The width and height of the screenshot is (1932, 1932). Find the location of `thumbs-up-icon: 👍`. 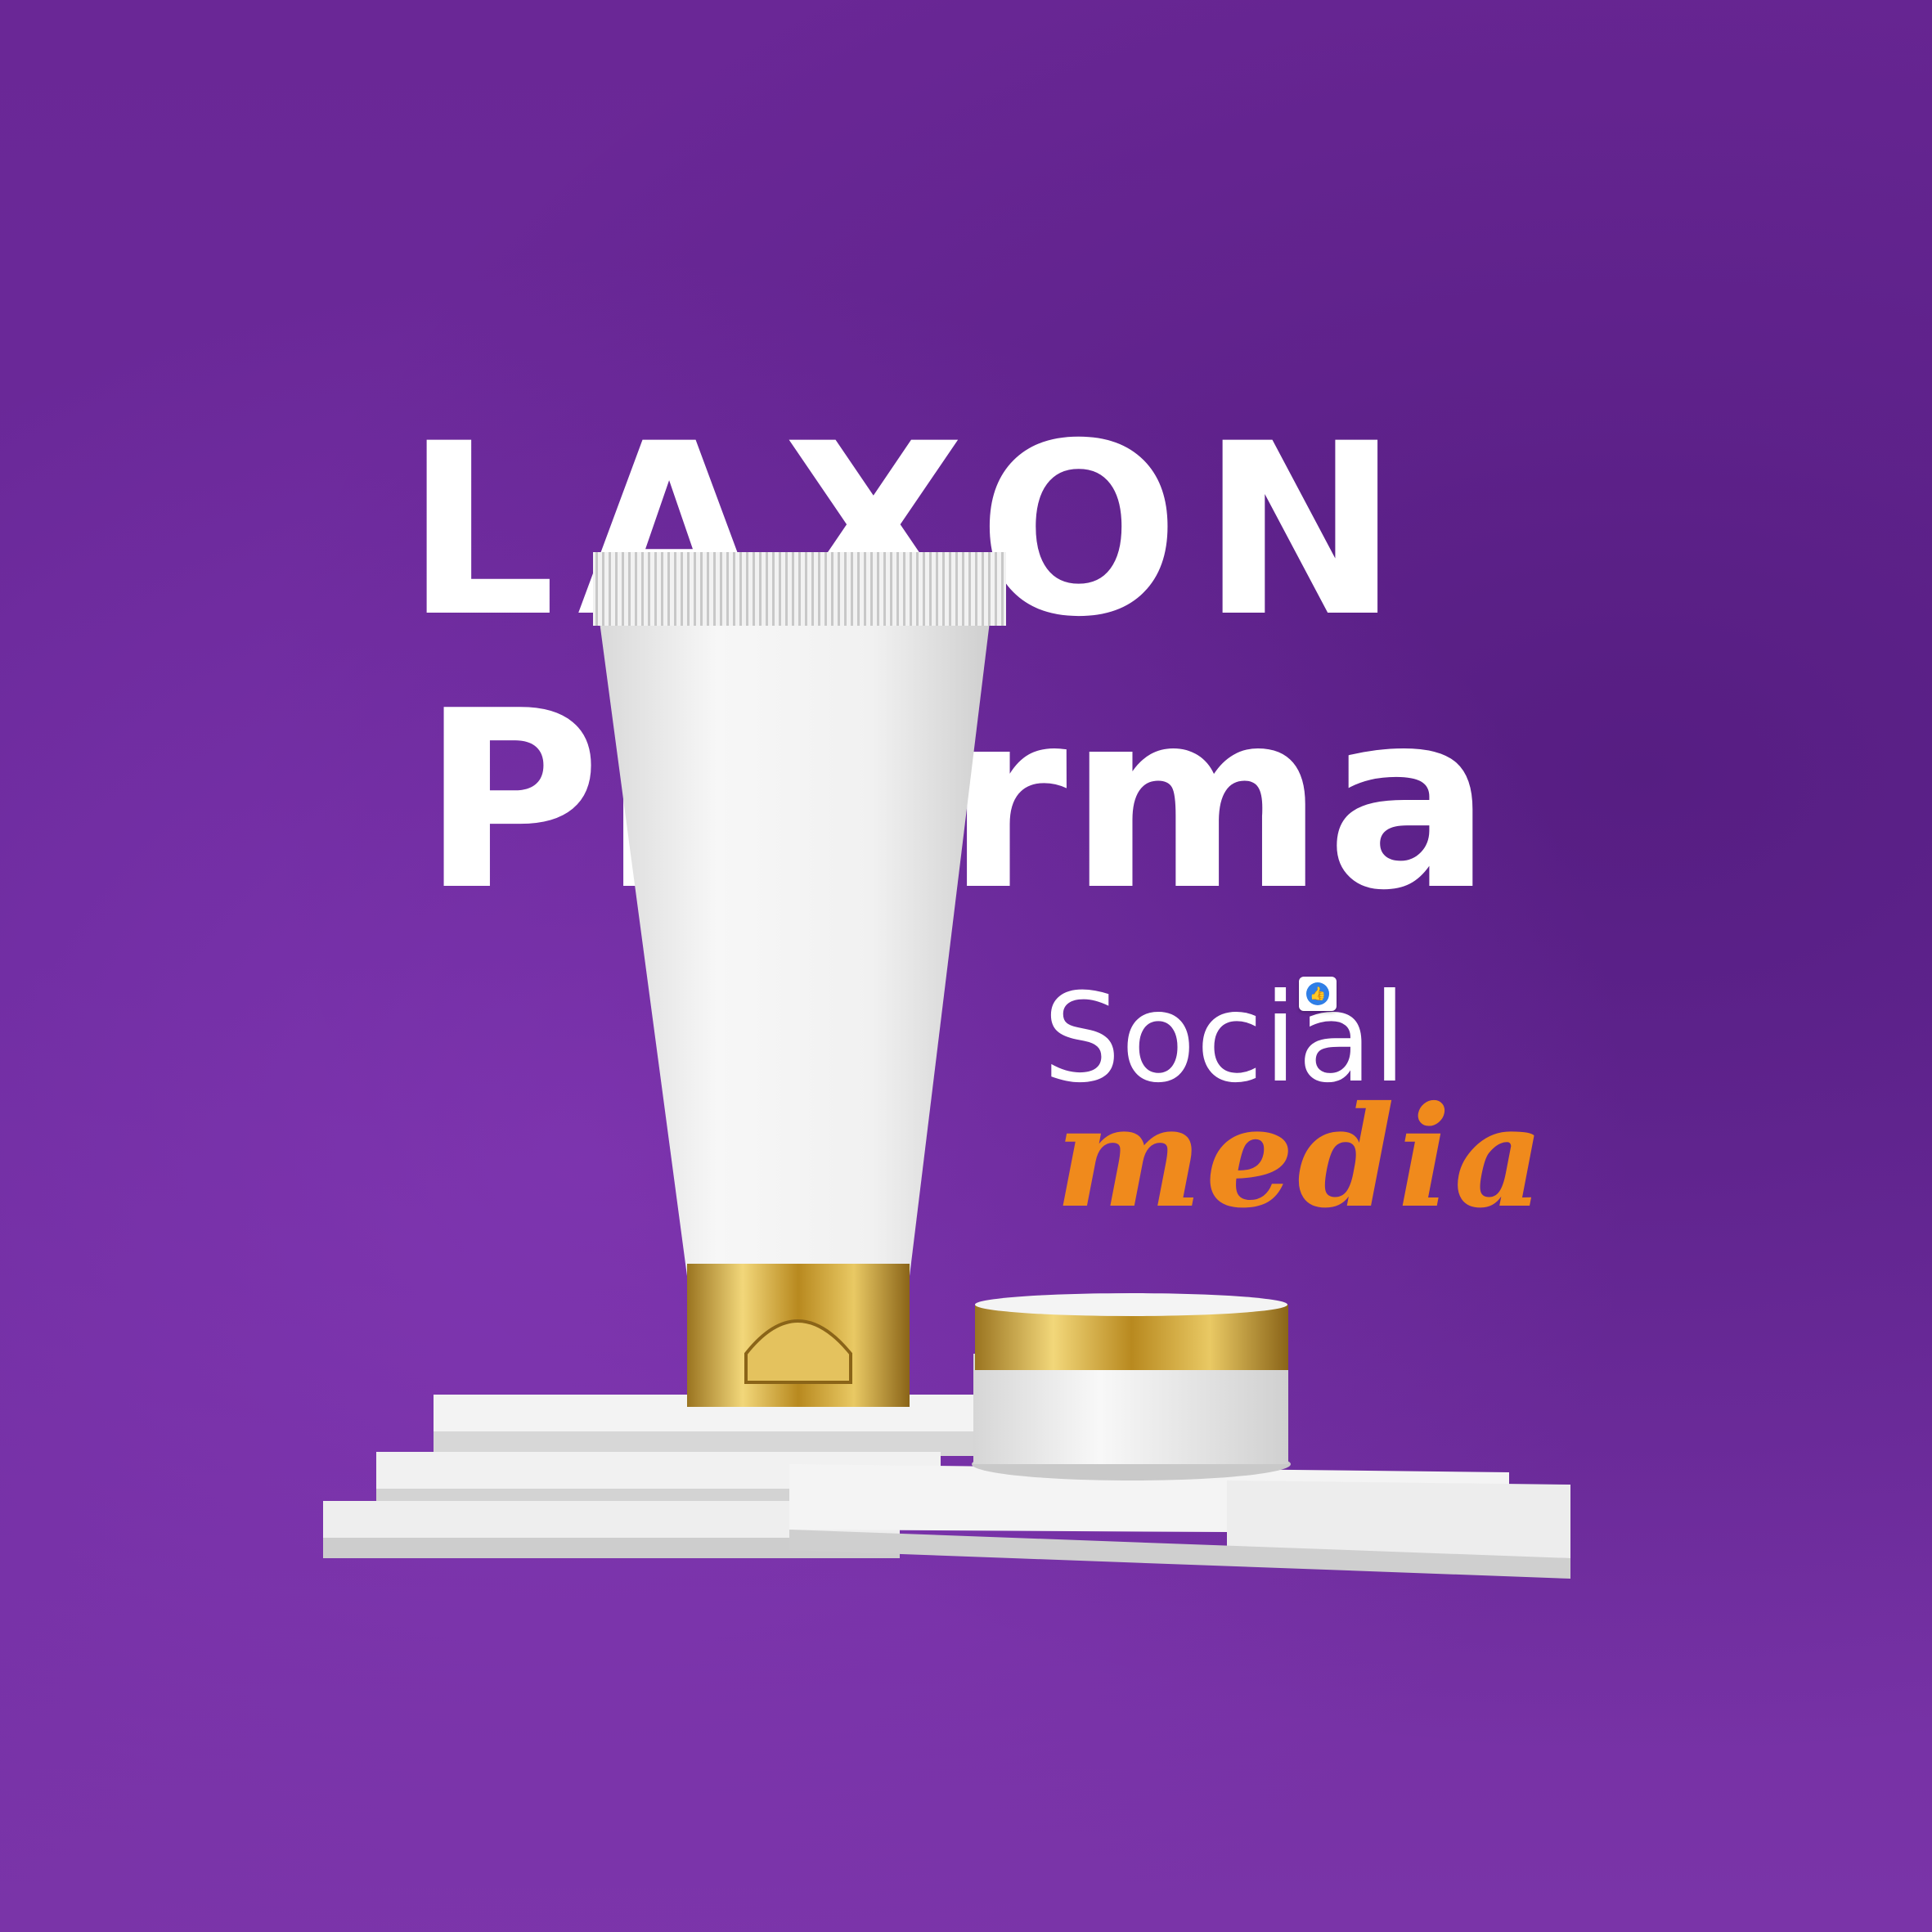

thumbs-up-icon: 👍 is located at coordinates (1318, 994).